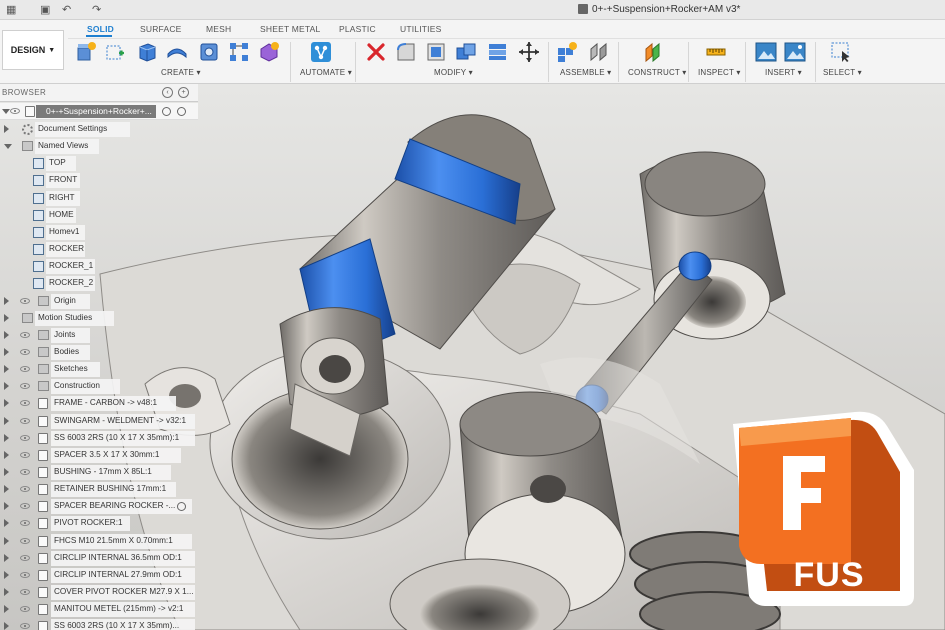  Describe the element at coordinates (99, 146) in the screenshot. I see `browser-node: Named Views` at that location.